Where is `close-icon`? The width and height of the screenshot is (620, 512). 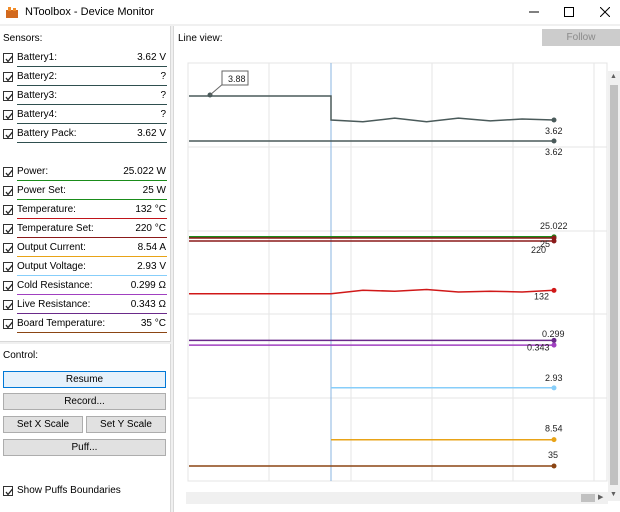 close-icon is located at coordinates (605, 12).